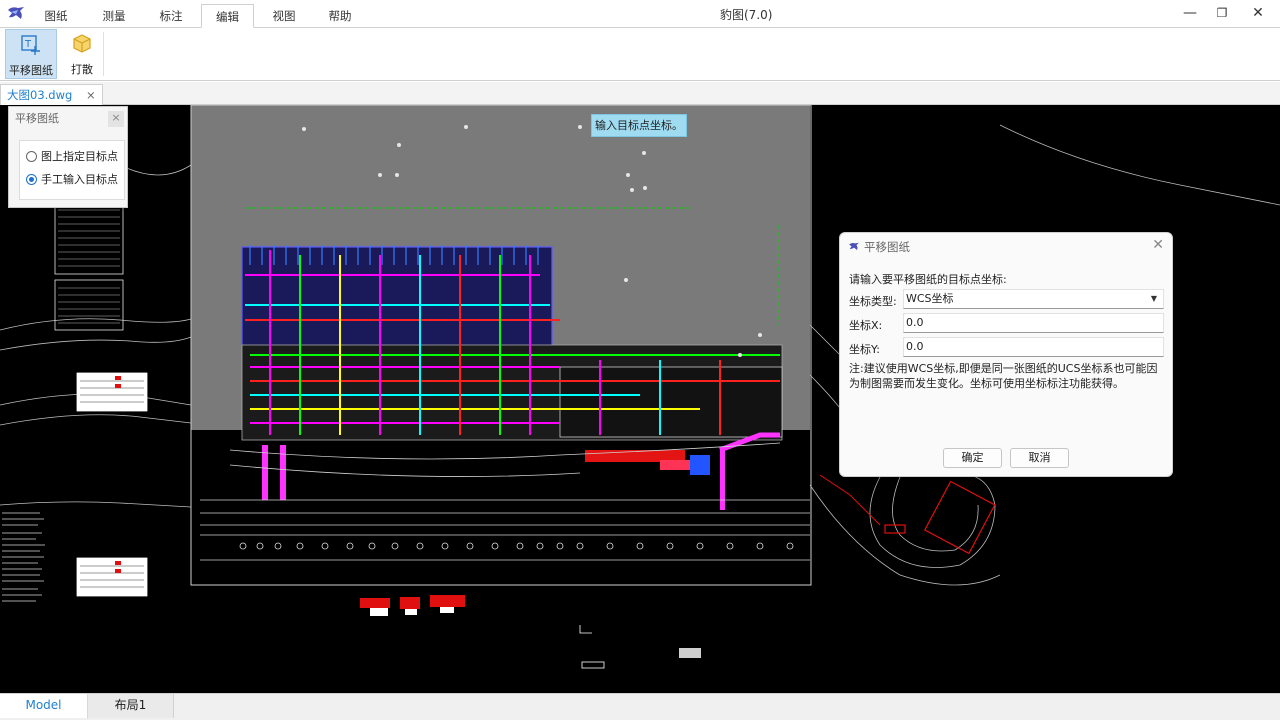  Describe the element at coordinates (227, 16) in the screenshot. I see `menu-tab-edit: 编辑` at that location.